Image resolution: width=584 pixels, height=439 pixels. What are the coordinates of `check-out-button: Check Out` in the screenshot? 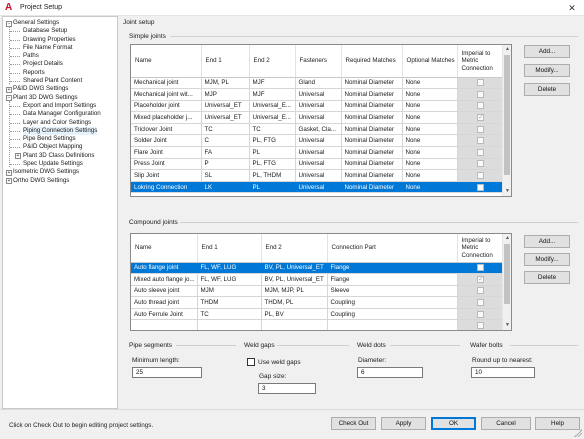 It's located at (353, 423).